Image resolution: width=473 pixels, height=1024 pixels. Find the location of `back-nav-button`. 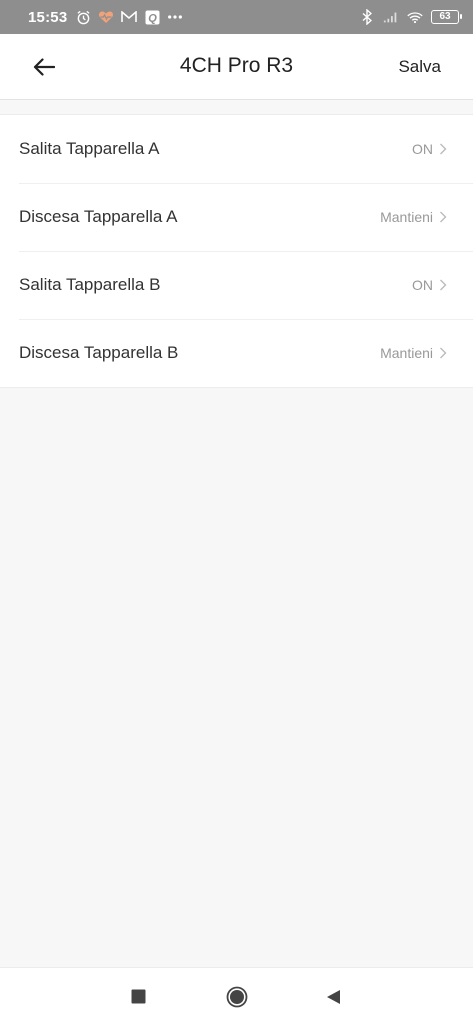

back-nav-button is located at coordinates (333, 996).